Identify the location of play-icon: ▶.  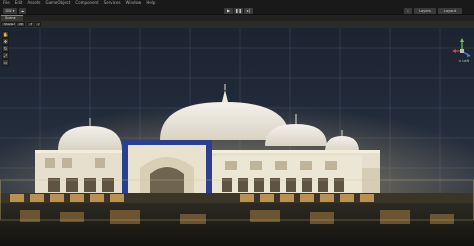
(228, 10).